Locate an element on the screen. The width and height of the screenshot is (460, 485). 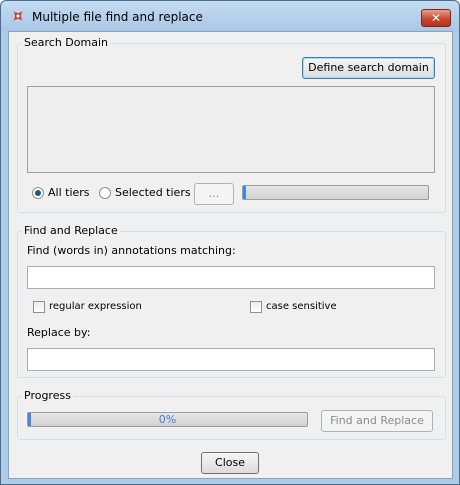
radio-selected-dot is located at coordinates (38, 193).